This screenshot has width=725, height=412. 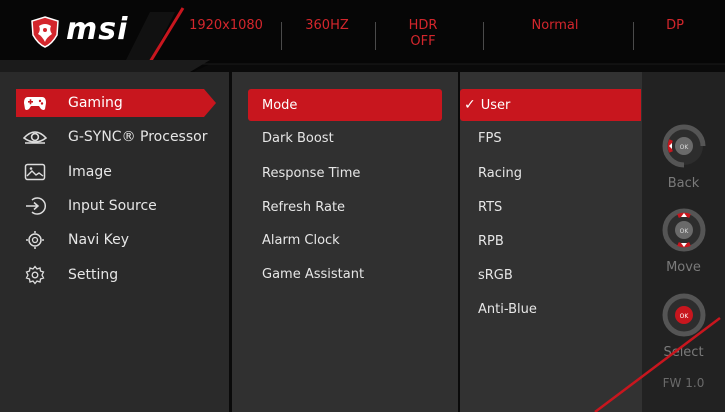 What do you see at coordinates (112, 206) in the screenshot?
I see `menu-item-label: Input Source` at bounding box center [112, 206].